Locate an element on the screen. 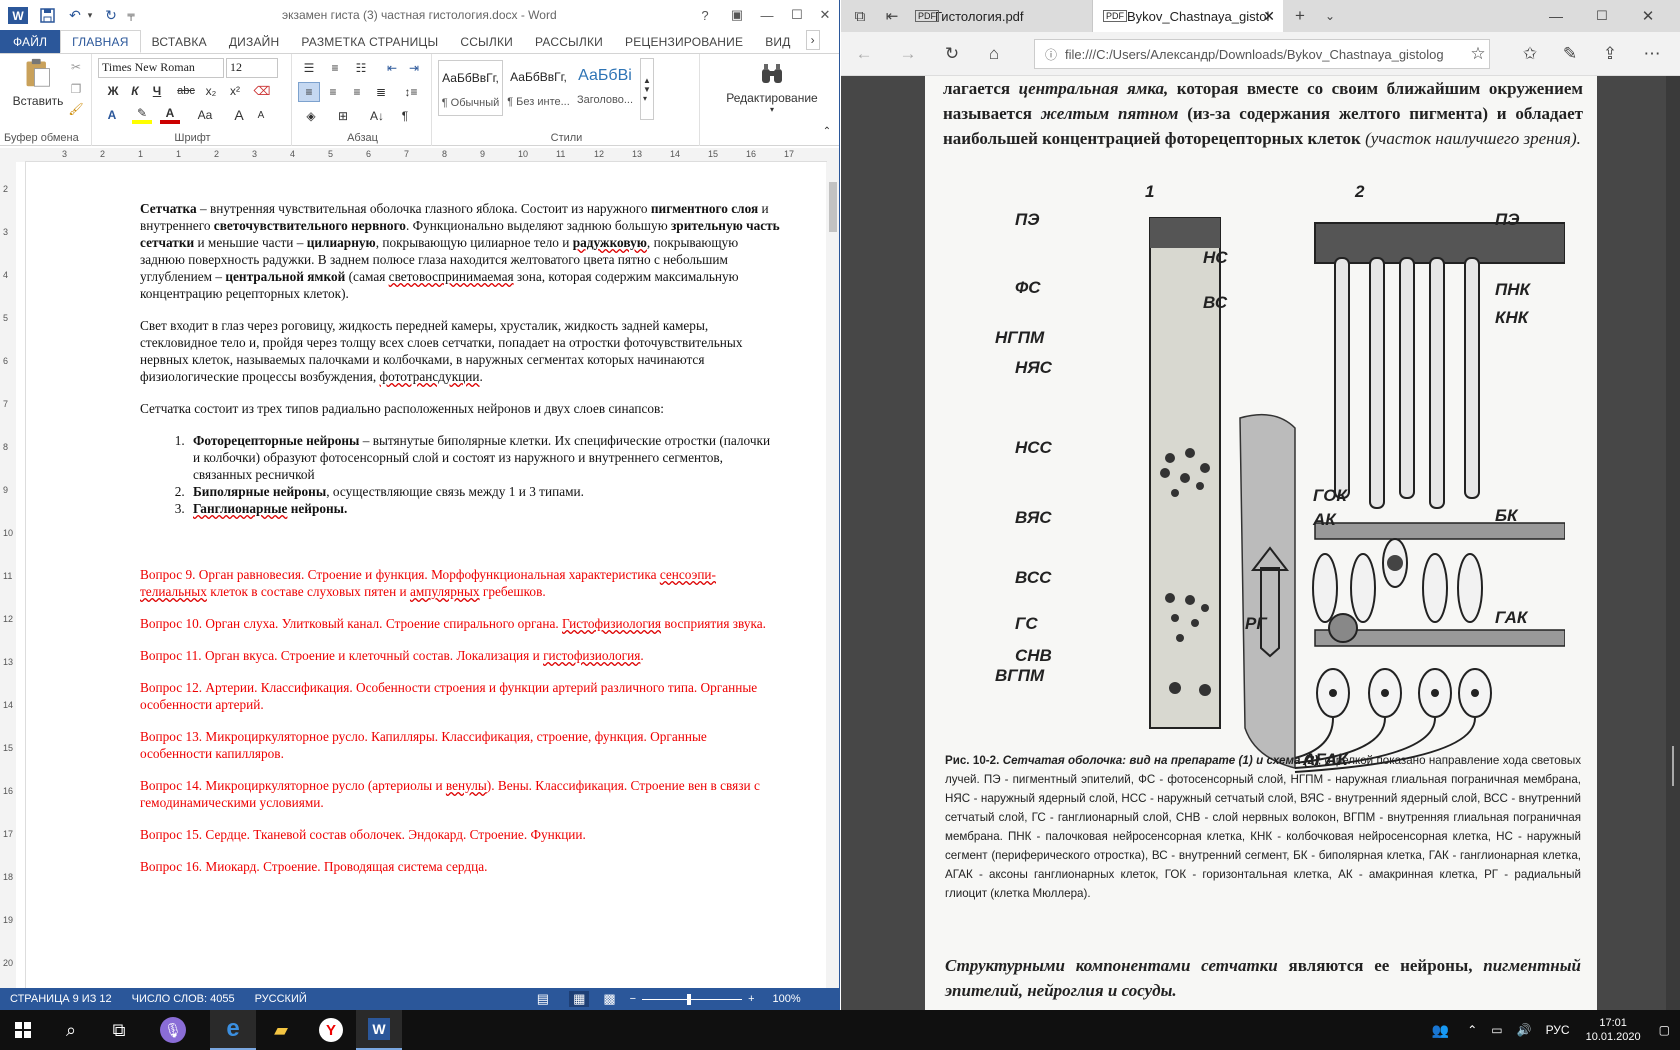  set-tabs-aside-icon: ⇤ is located at coordinates (892, 16).